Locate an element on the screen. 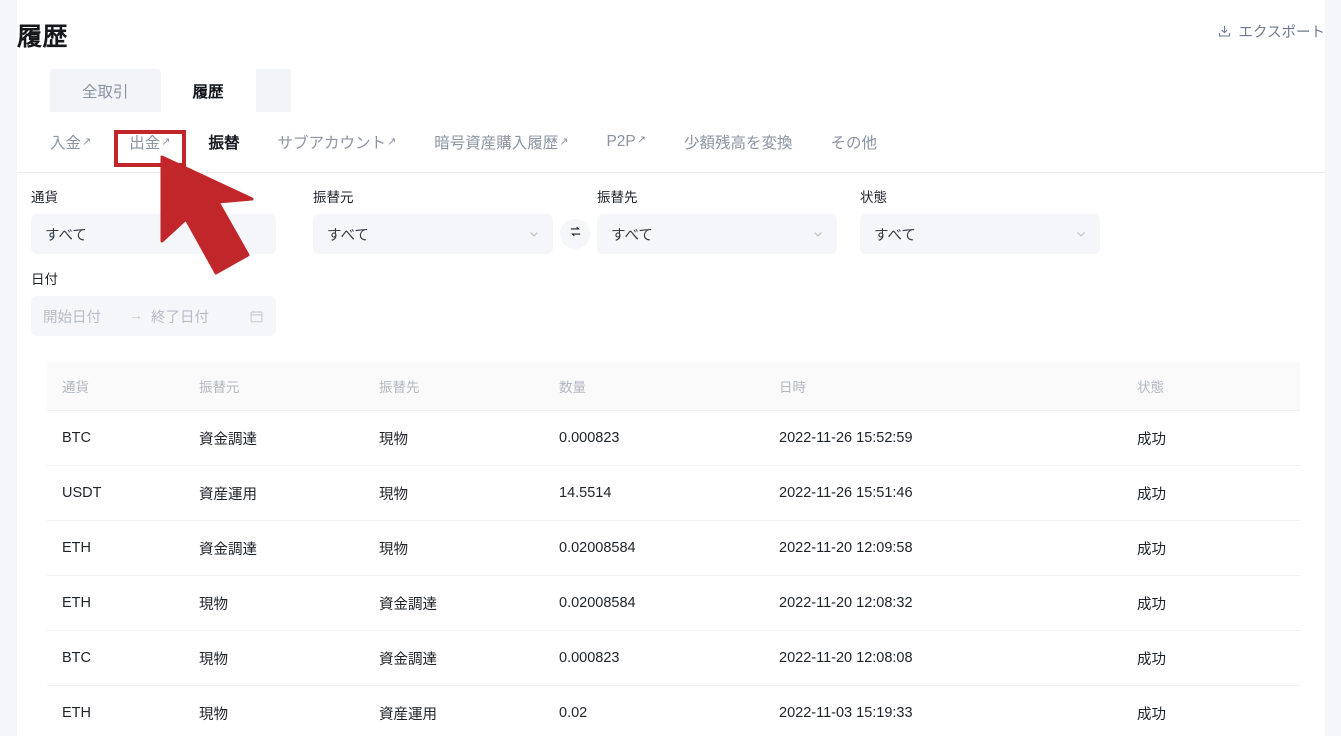 This screenshot has height=736, width=1341. swap-direction-button is located at coordinates (575, 234).